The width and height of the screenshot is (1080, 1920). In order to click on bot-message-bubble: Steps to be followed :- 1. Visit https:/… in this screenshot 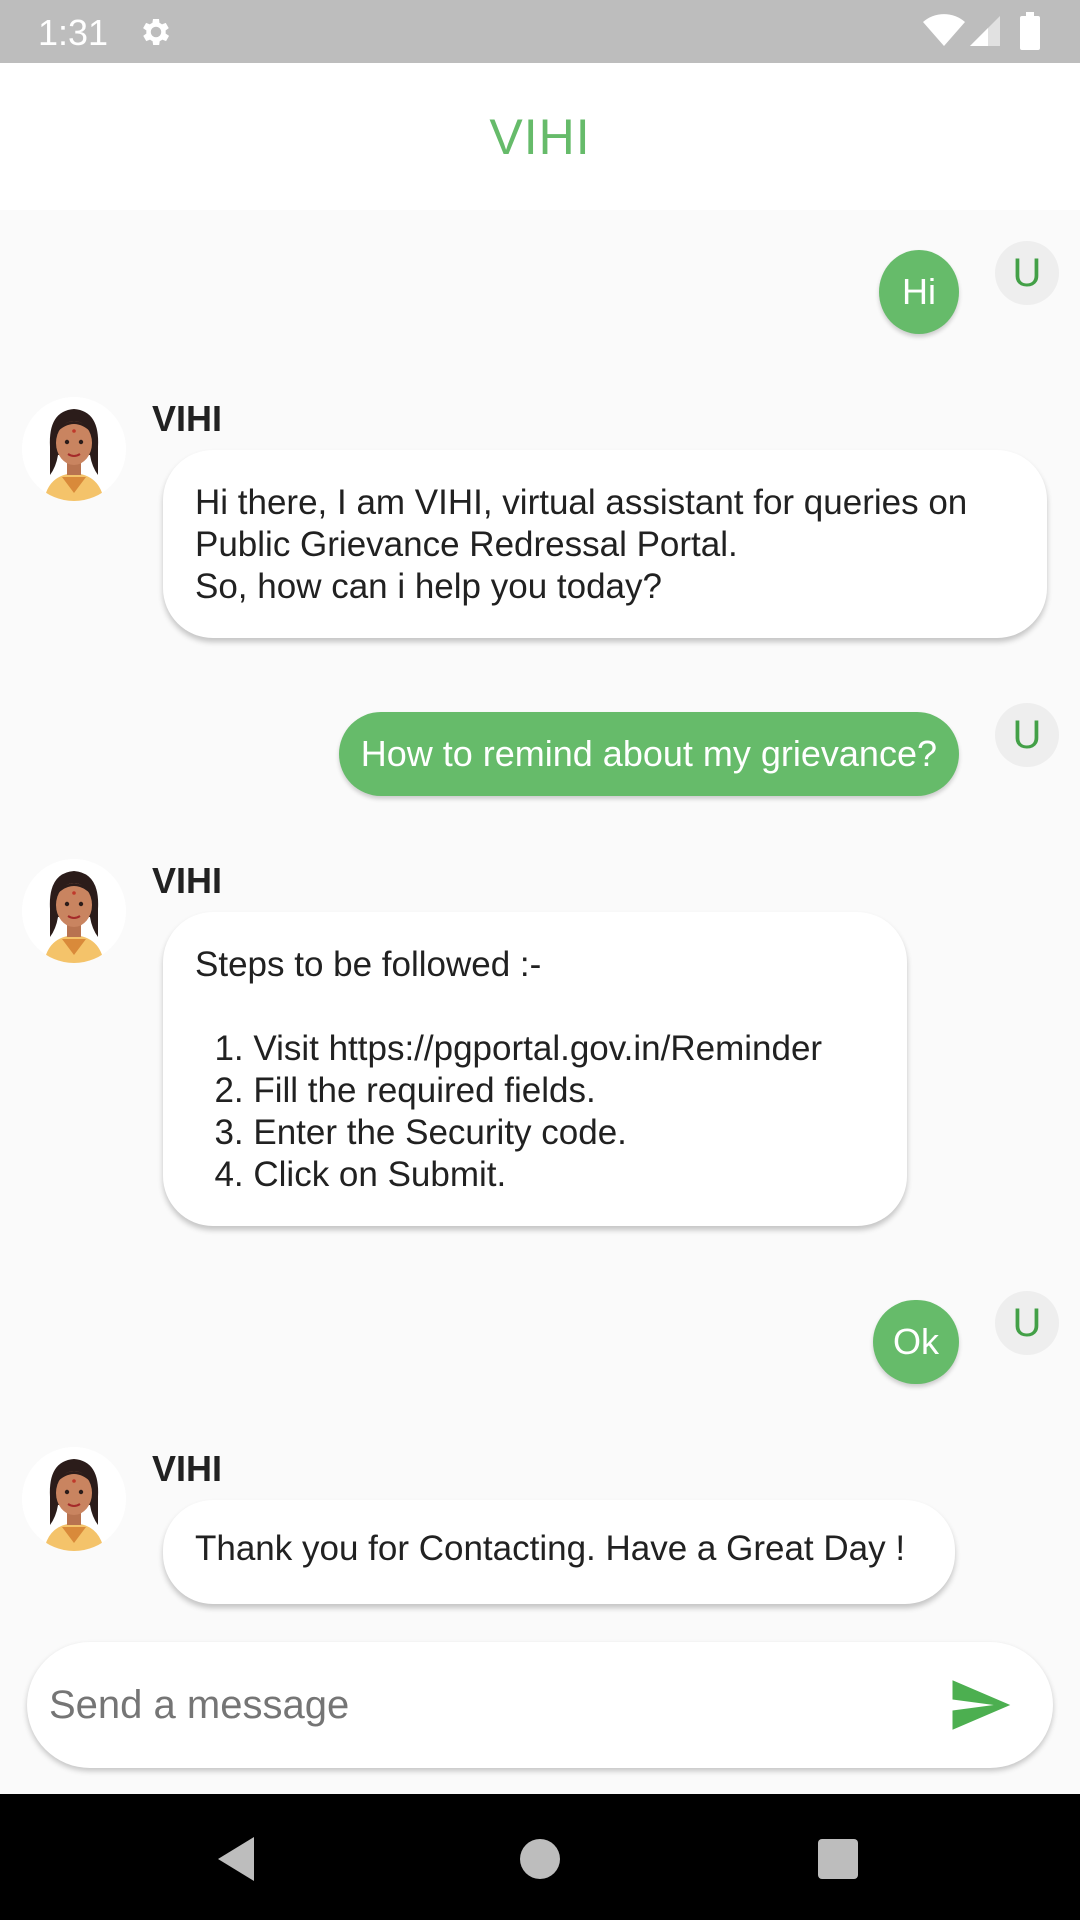, I will do `click(535, 1069)`.